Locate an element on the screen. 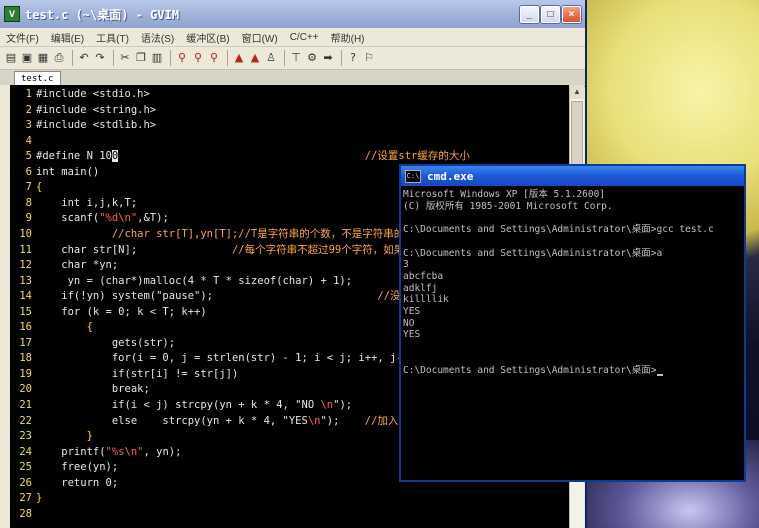 This screenshot has width=759, height=528. code-text: for (k = 0; k < T; k++) is located at coordinates (121, 313).